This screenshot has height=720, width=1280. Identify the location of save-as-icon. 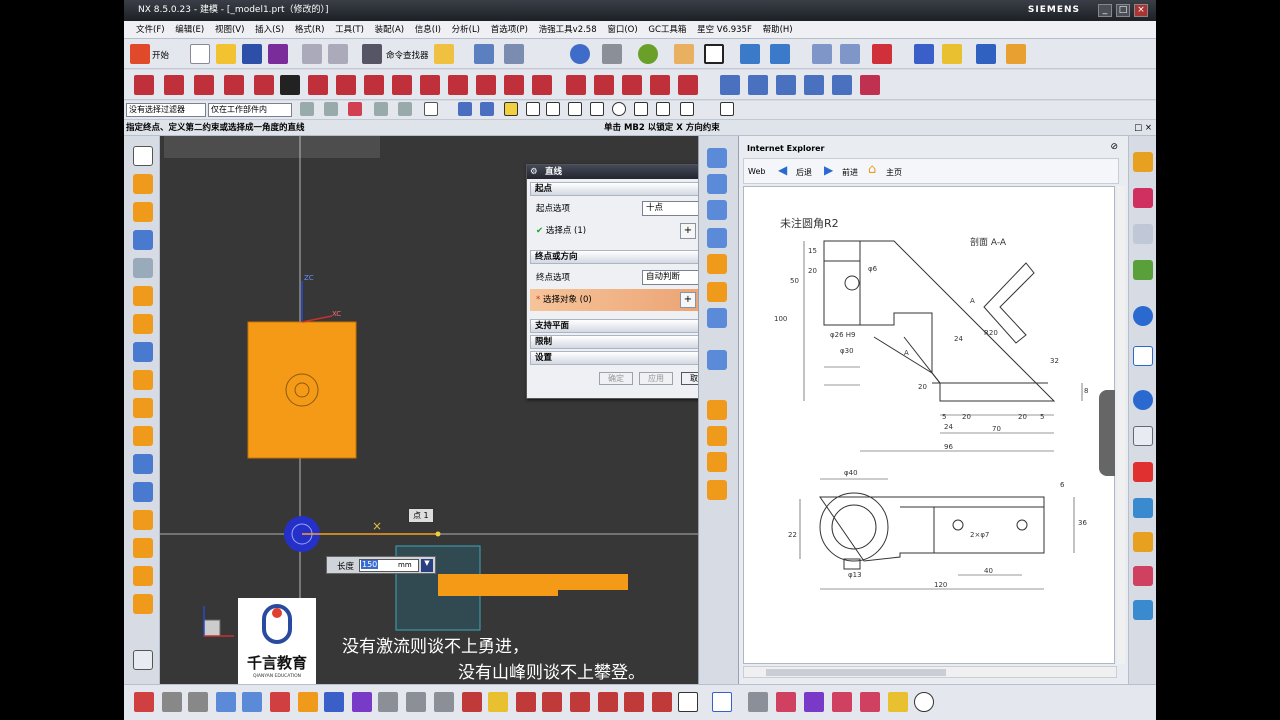
(278, 54).